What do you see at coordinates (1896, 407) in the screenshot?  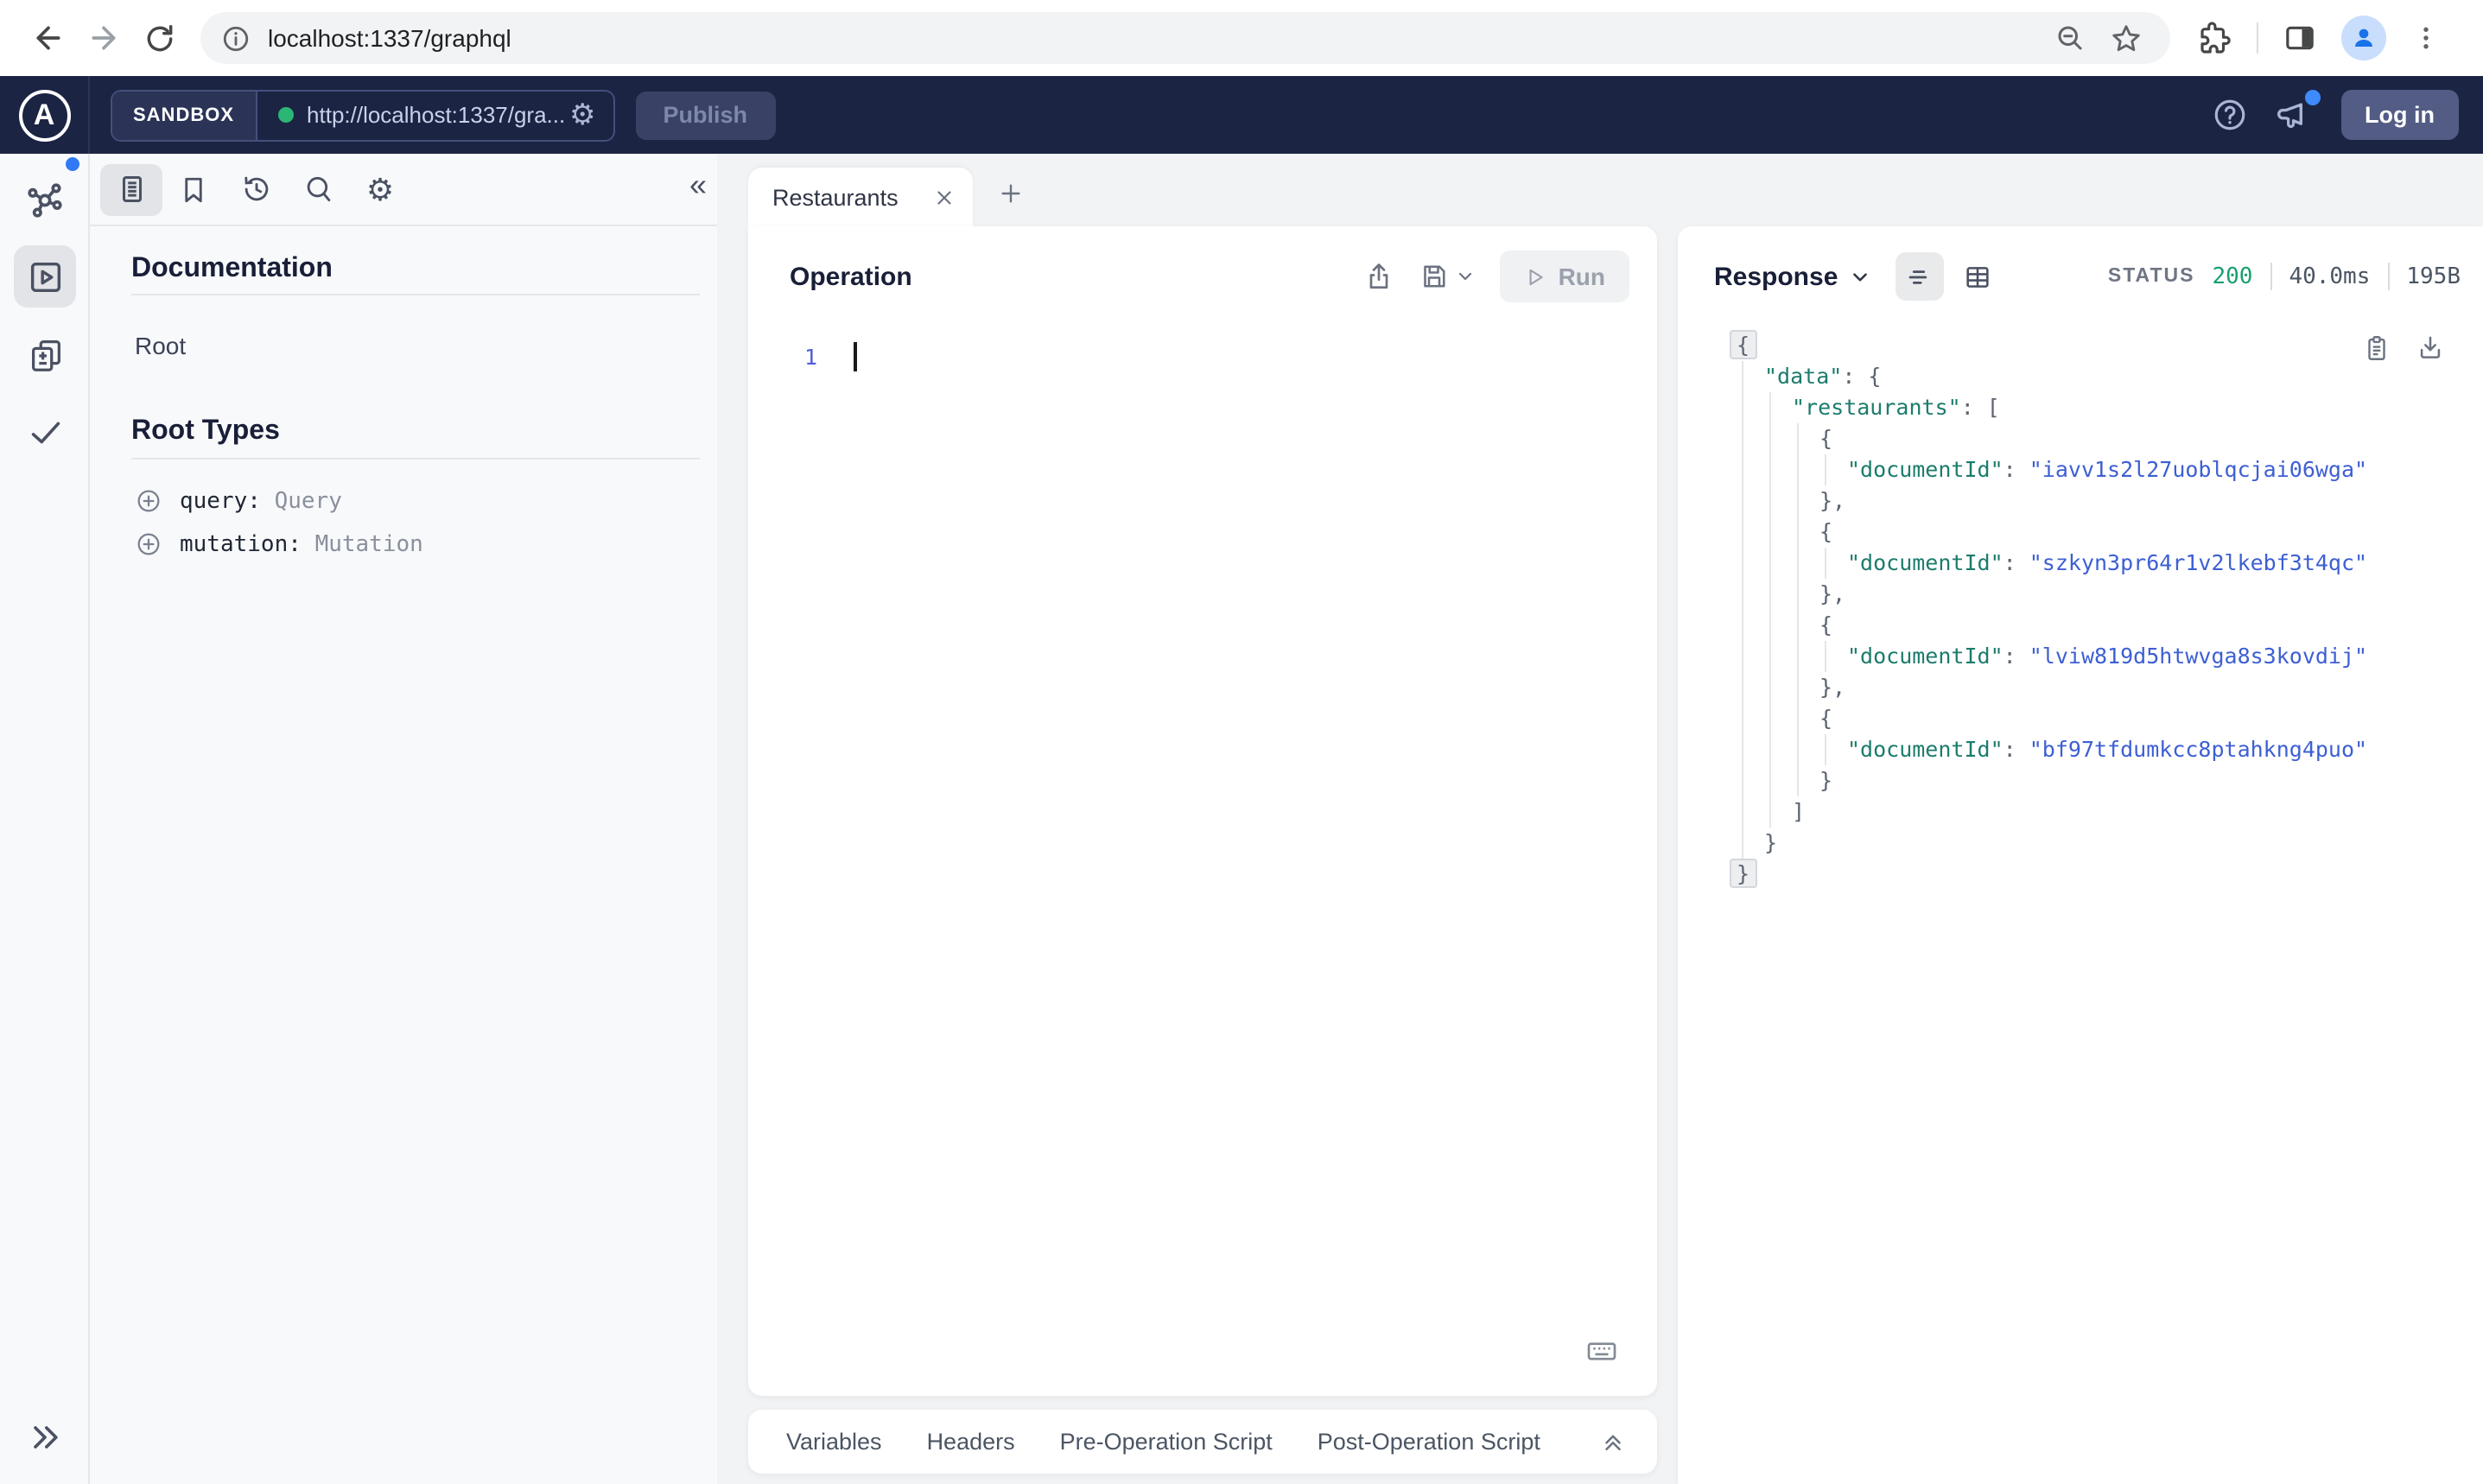 I see `json-line: "restaurants": [` at bounding box center [1896, 407].